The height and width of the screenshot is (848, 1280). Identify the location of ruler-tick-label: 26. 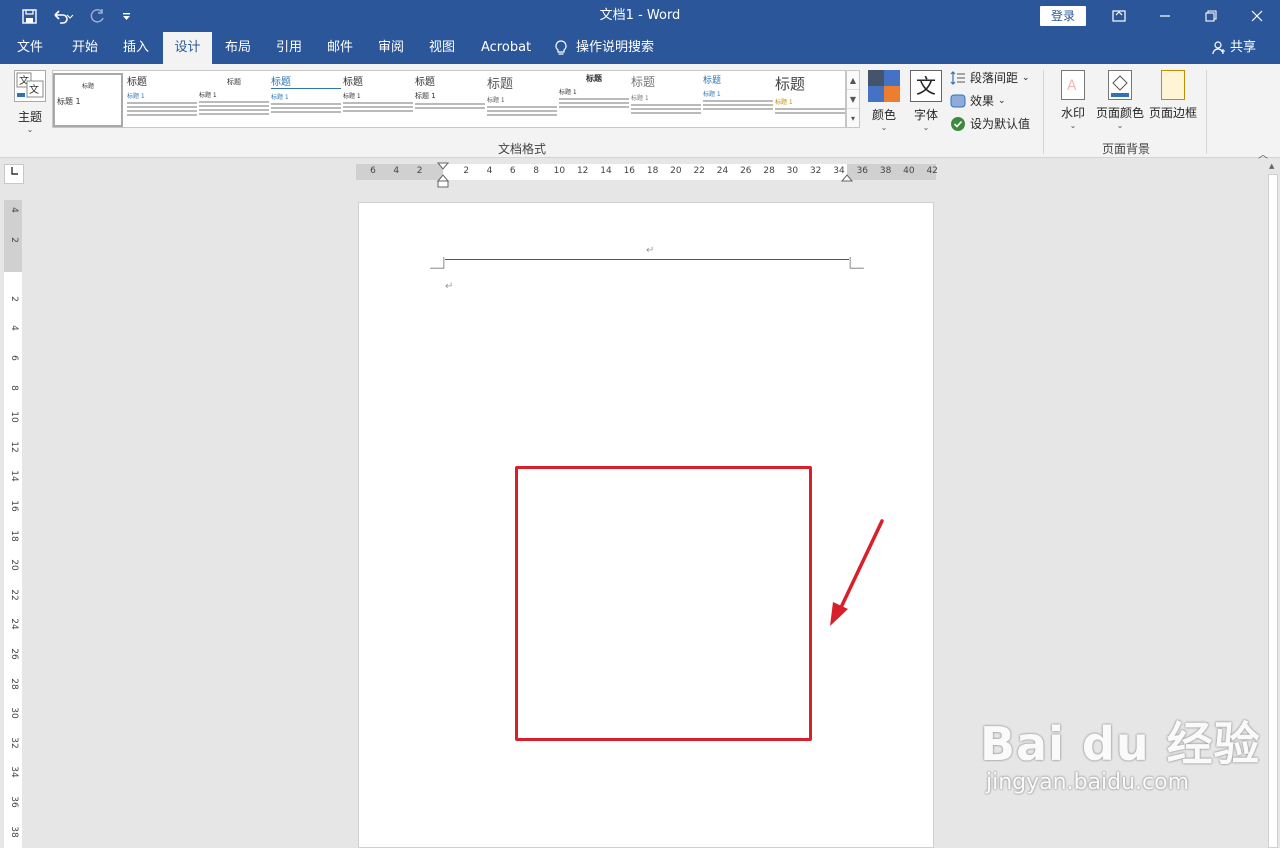
(746, 171).